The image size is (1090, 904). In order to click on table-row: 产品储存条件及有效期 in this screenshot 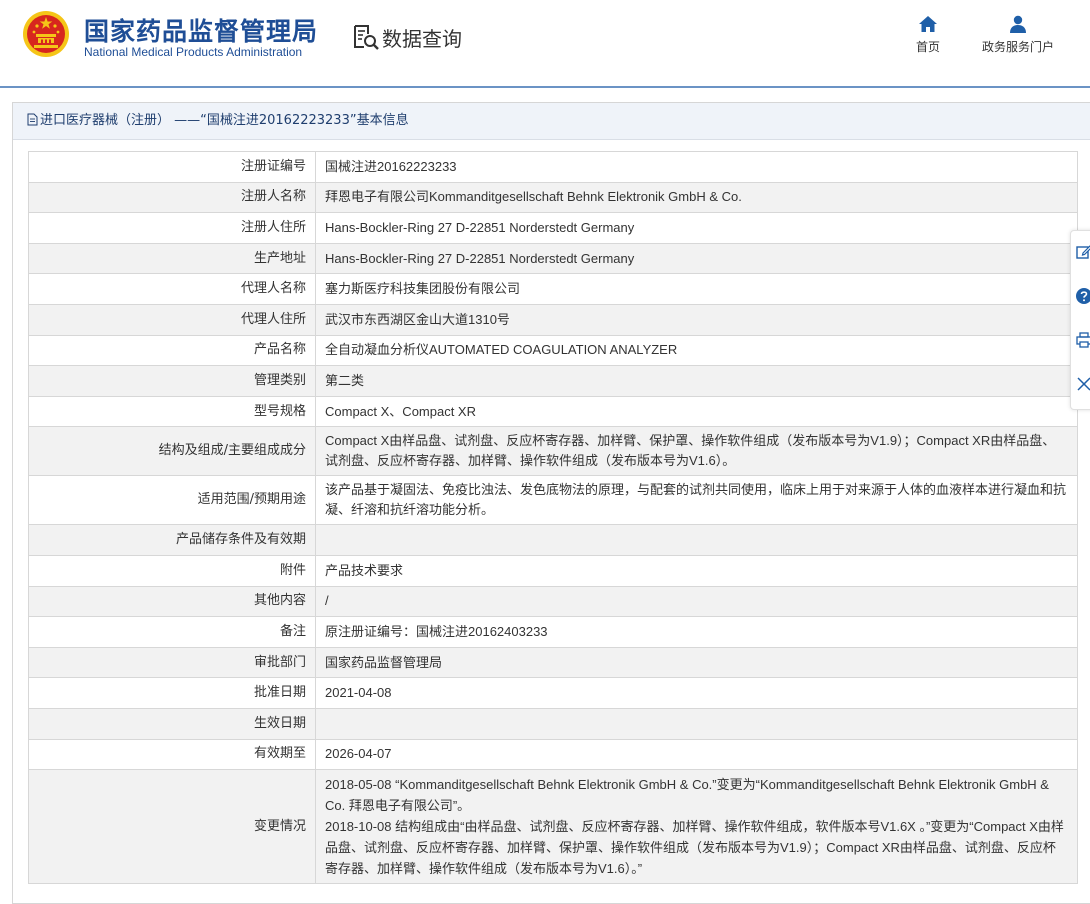, I will do `click(553, 540)`.